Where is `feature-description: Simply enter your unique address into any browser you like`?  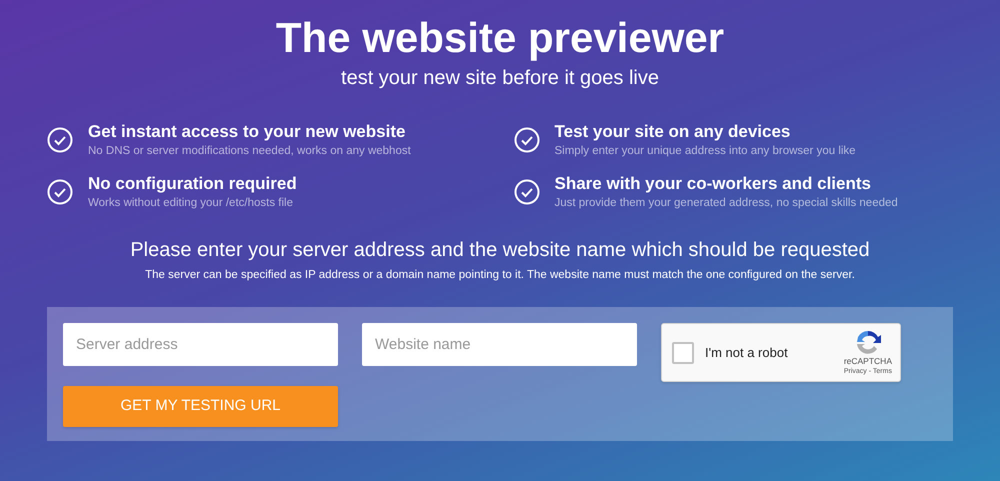 feature-description: Simply enter your unique address into any browser you like is located at coordinates (705, 151).